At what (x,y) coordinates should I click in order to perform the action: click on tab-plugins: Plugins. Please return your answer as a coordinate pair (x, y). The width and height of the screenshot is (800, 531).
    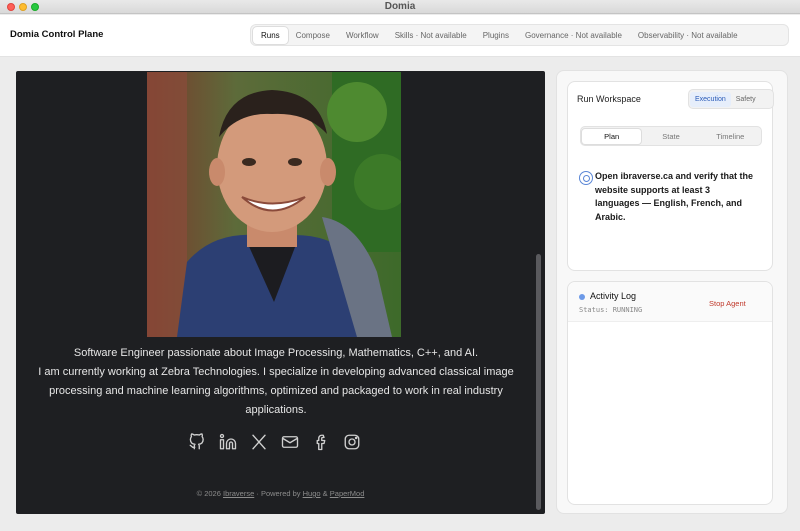
    Looking at the image, I should click on (496, 35).